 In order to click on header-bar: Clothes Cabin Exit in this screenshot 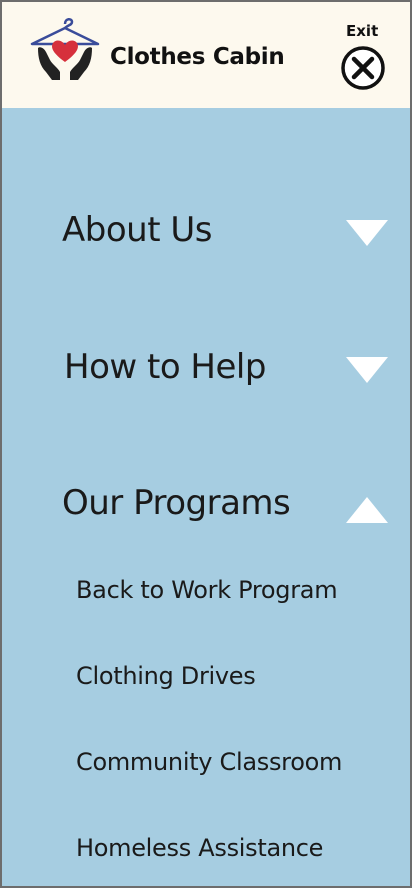, I will do `click(206, 55)`.